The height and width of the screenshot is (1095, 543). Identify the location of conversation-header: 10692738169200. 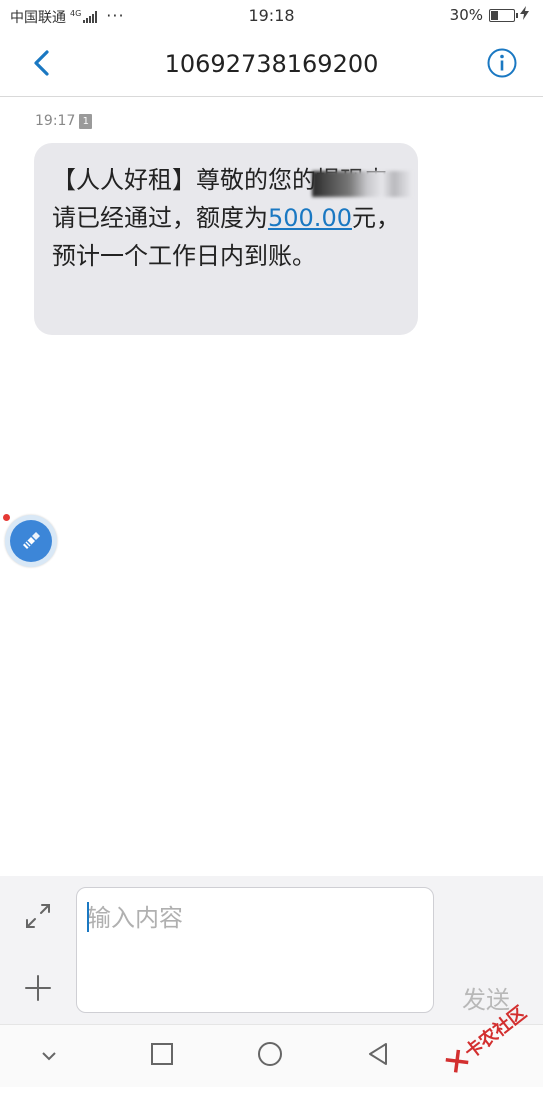
(271, 65).